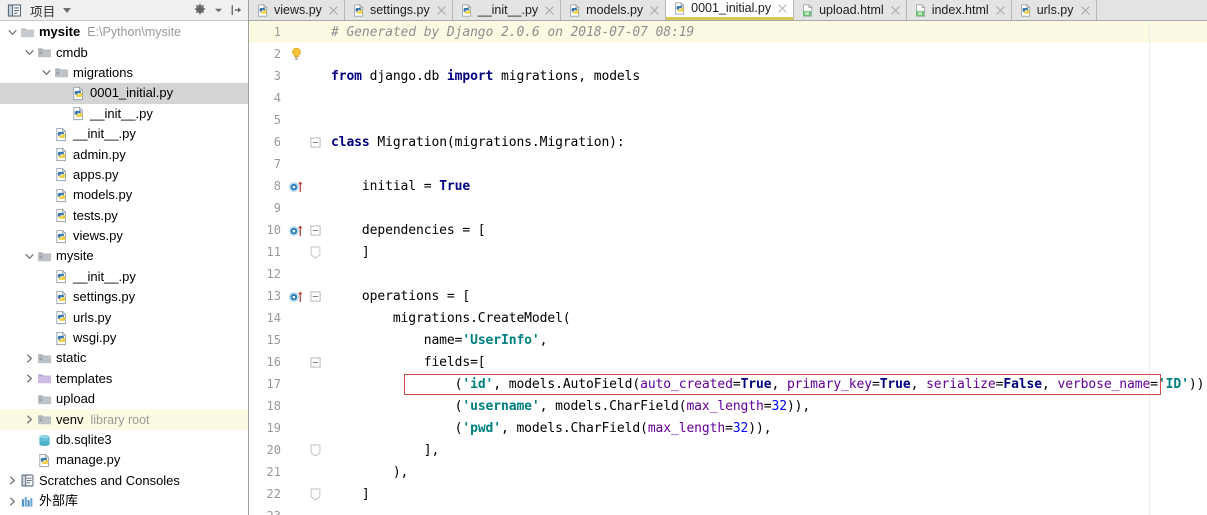 The height and width of the screenshot is (515, 1207). I want to click on code-line-text: from django.db import migrations, models, so click(765, 76).